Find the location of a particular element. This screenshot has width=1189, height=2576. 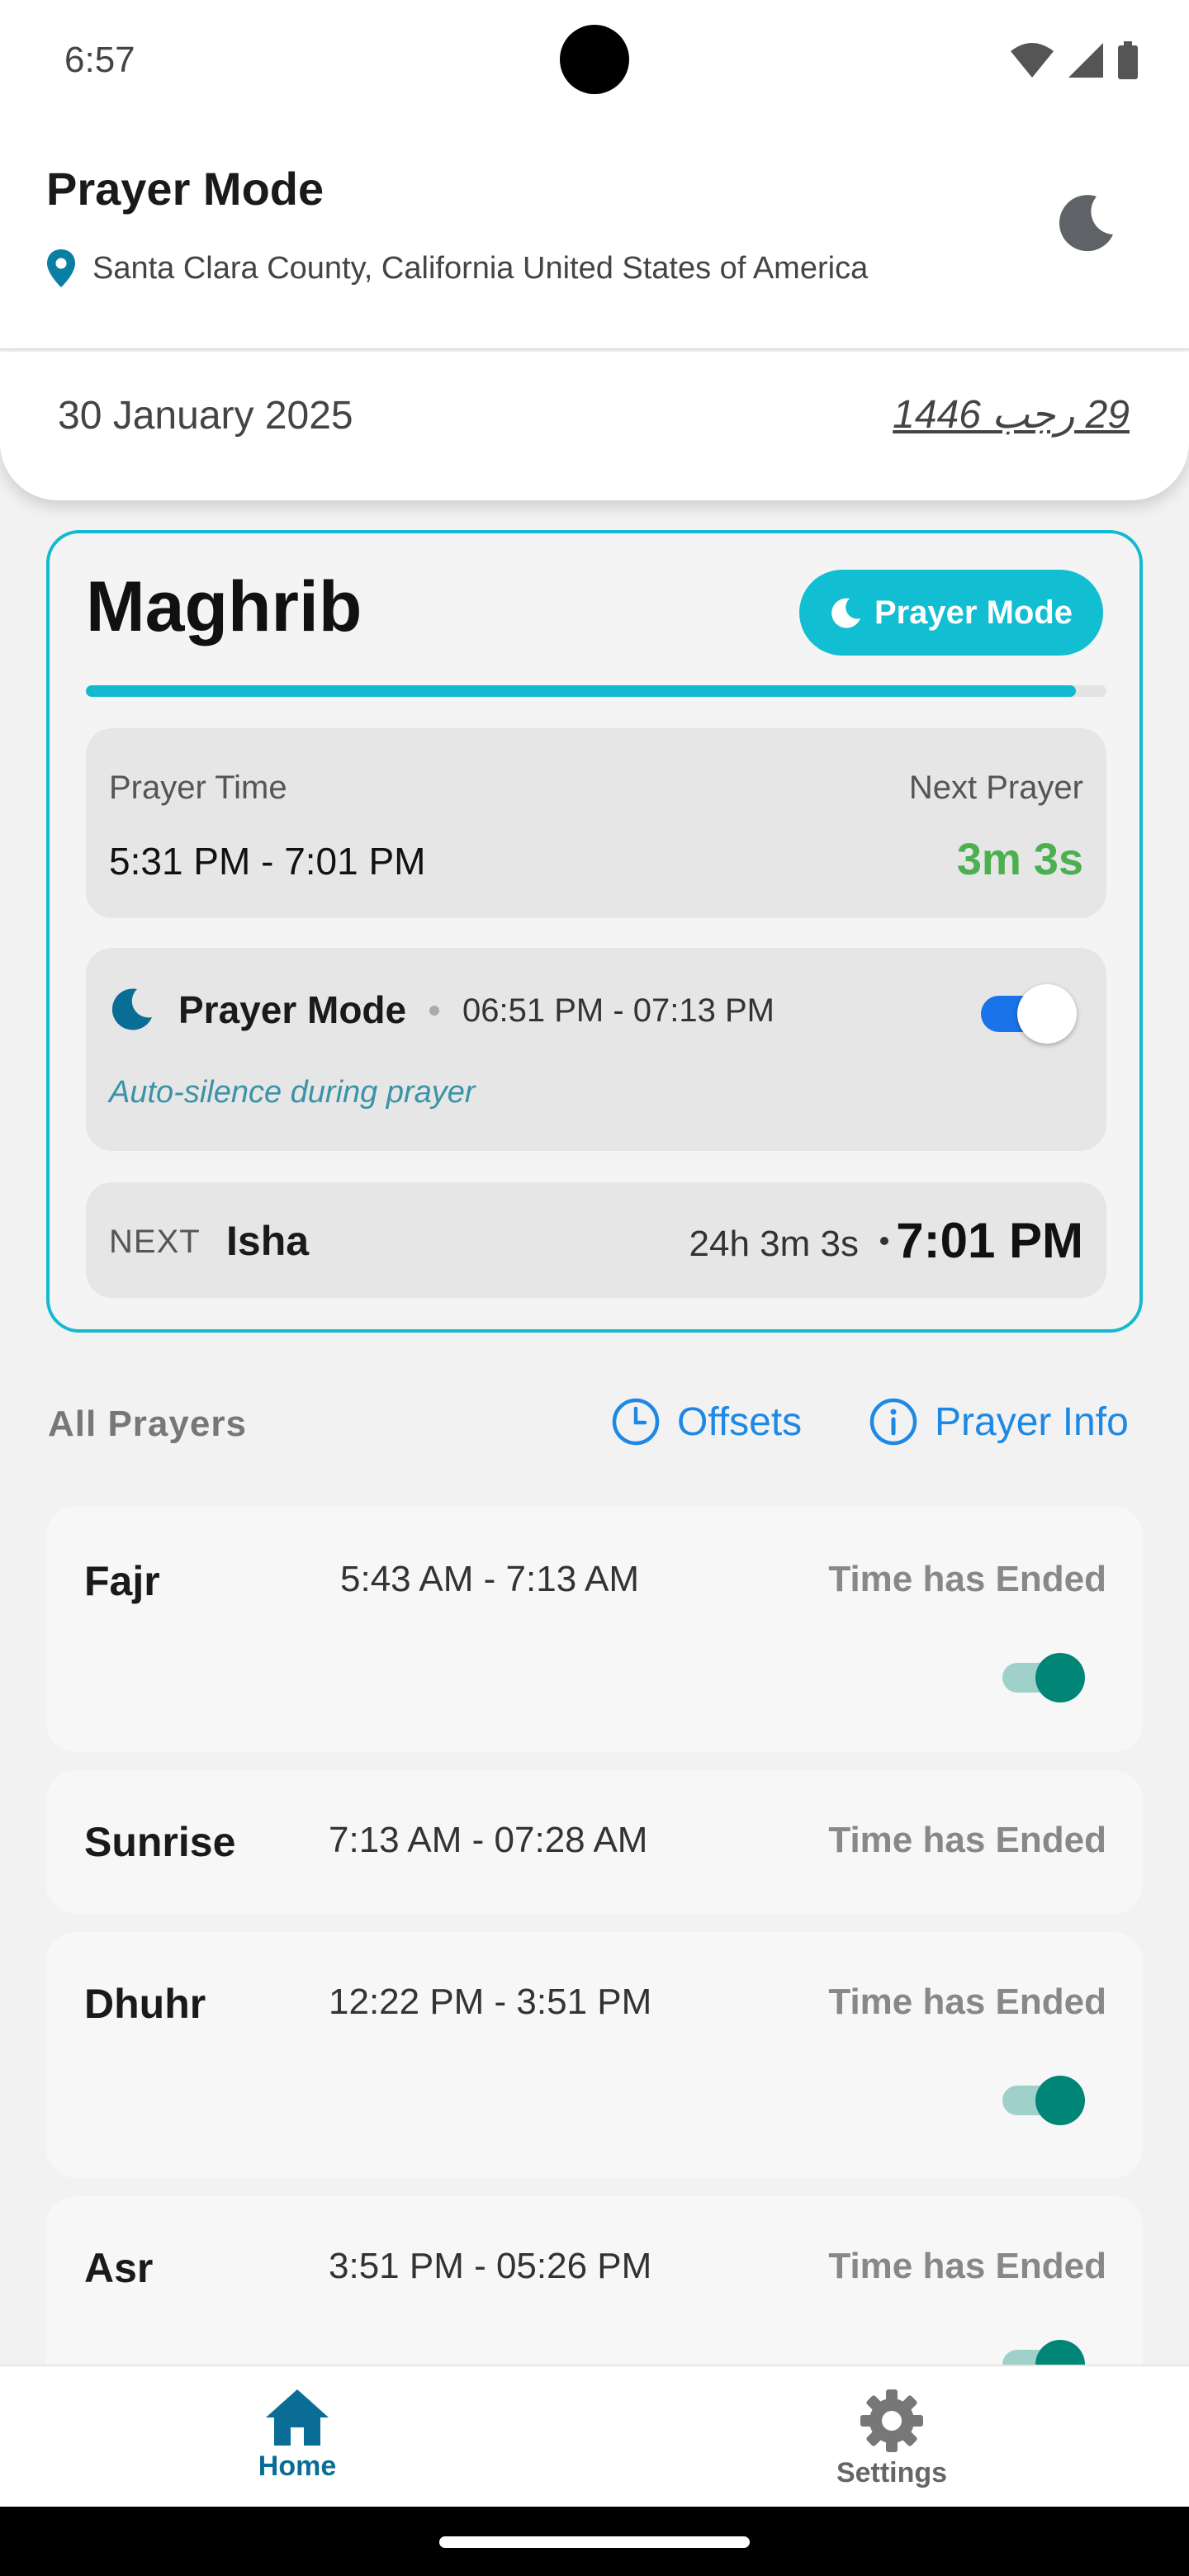

gregorian-date: 30 January 2025 is located at coordinates (205, 416).